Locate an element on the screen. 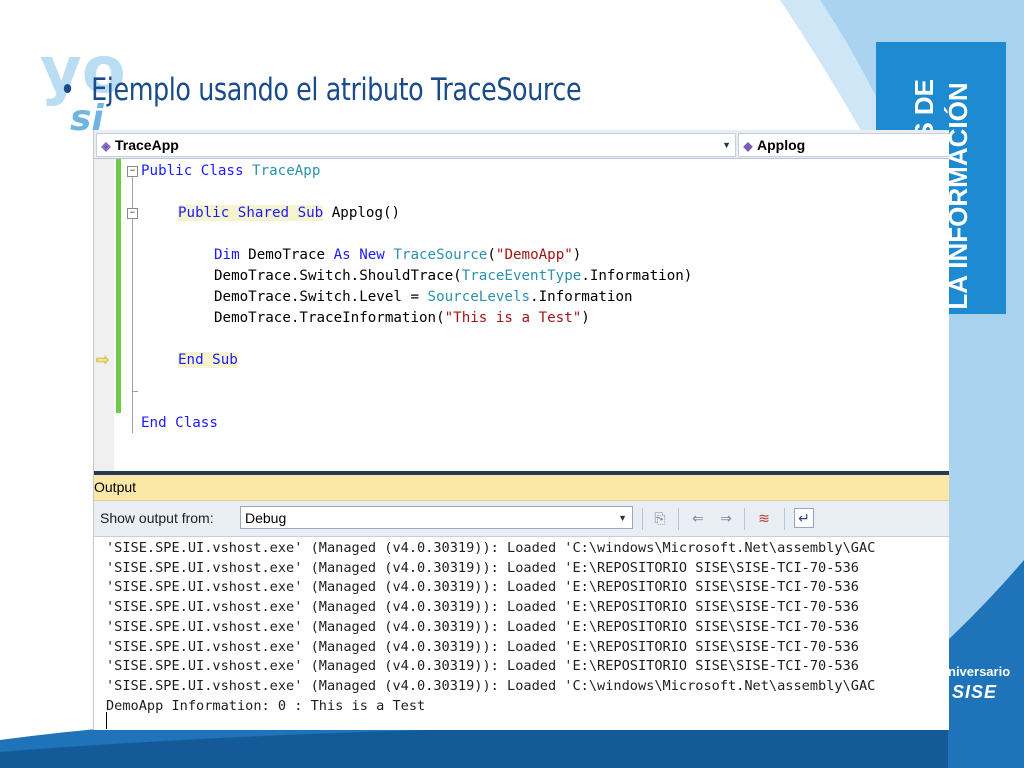 This screenshot has width=1024, height=768. slide-title: • Ejemplo usando el atributo TraceSource is located at coordinates (321, 90).